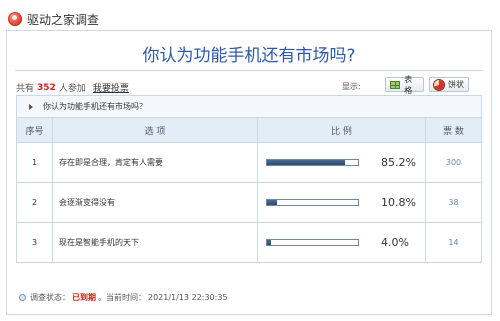 The image size is (500, 321). I want to click on participants-suffix: 人参加, so click(72, 89).